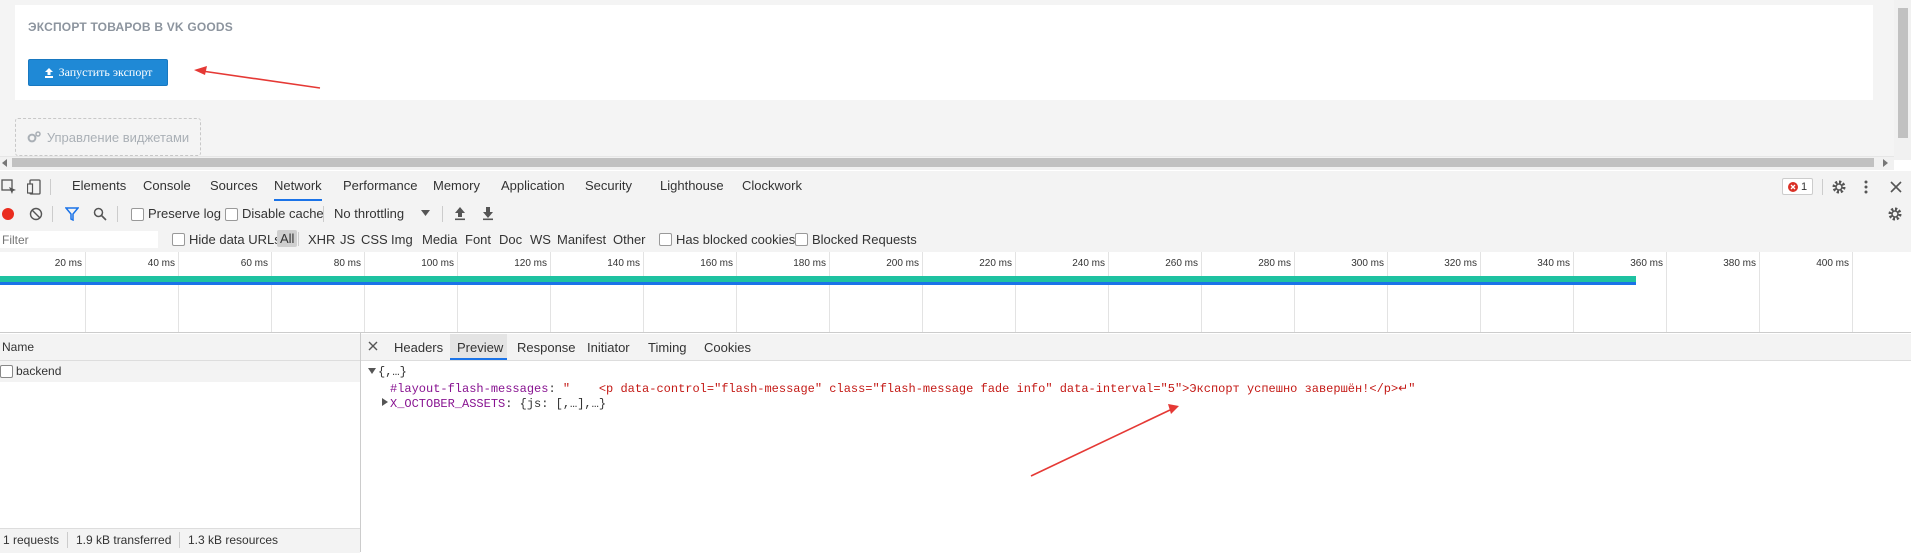 The image size is (1911, 553). What do you see at coordinates (372, 371) in the screenshot?
I see `expand-down-icon` at bounding box center [372, 371].